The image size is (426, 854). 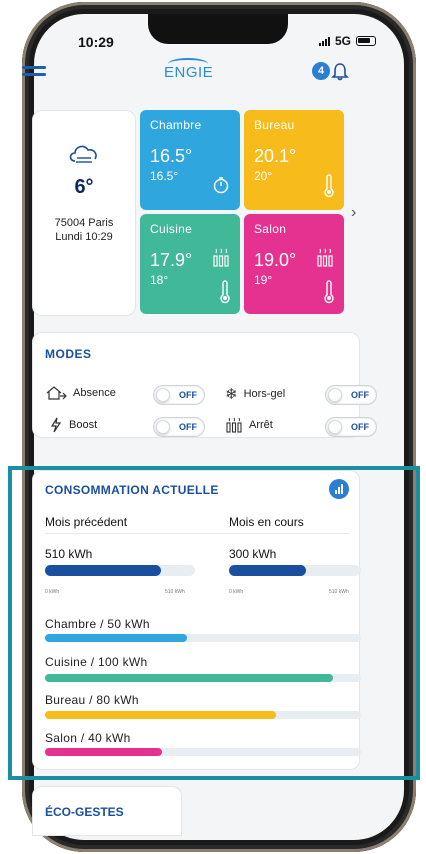 What do you see at coordinates (275, 156) in the screenshot?
I see `room-current-temp: 20.1°` at bounding box center [275, 156].